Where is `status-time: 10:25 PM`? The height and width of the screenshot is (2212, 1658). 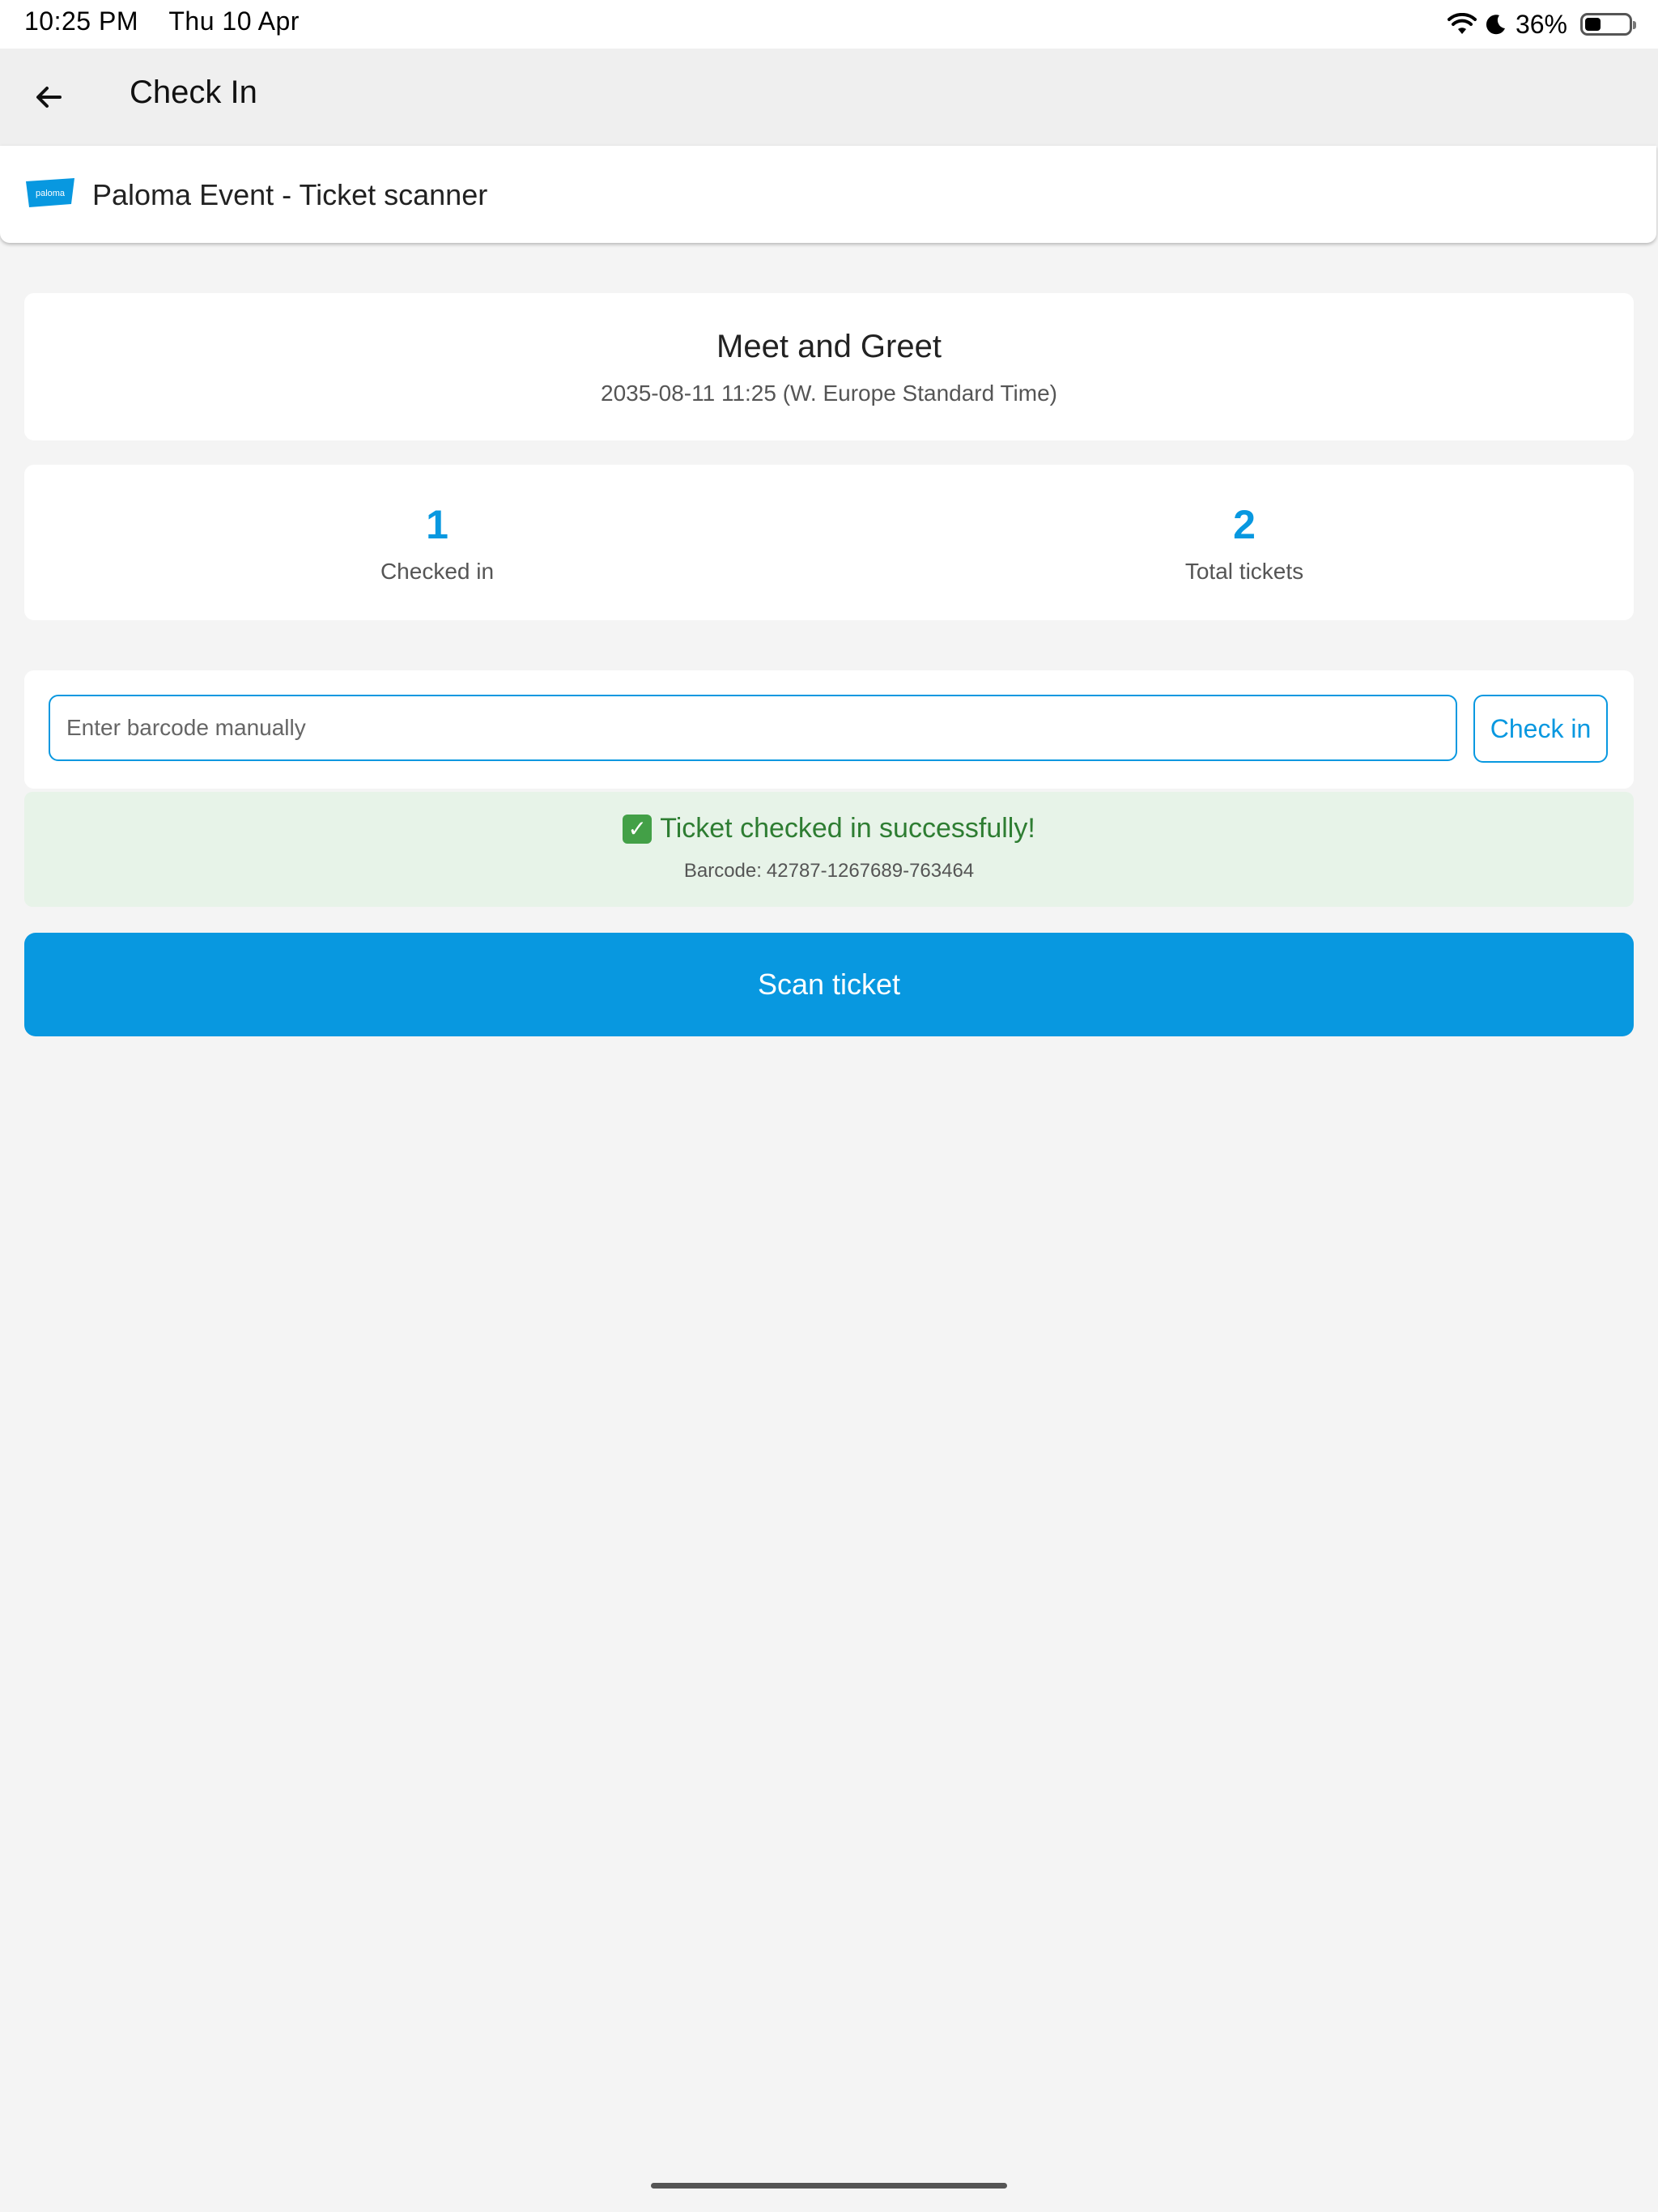 status-time: 10:25 PM is located at coordinates (81, 21).